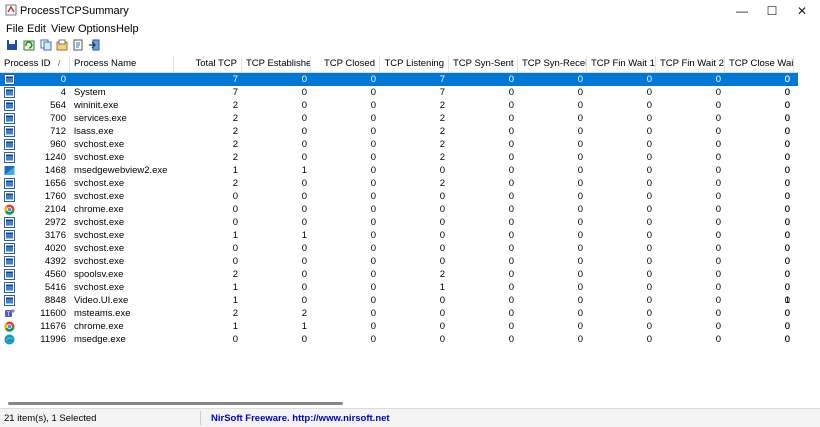  I want to click on table-row: 5416svchost.exe10010000000, so click(399, 287).